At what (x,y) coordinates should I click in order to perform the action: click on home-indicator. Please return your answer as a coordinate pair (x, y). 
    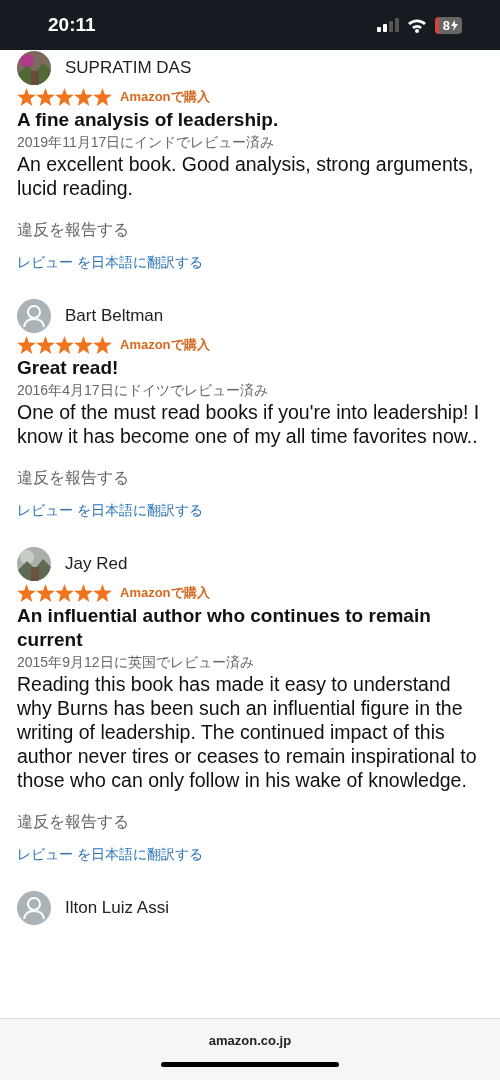
    Looking at the image, I should click on (250, 1064).